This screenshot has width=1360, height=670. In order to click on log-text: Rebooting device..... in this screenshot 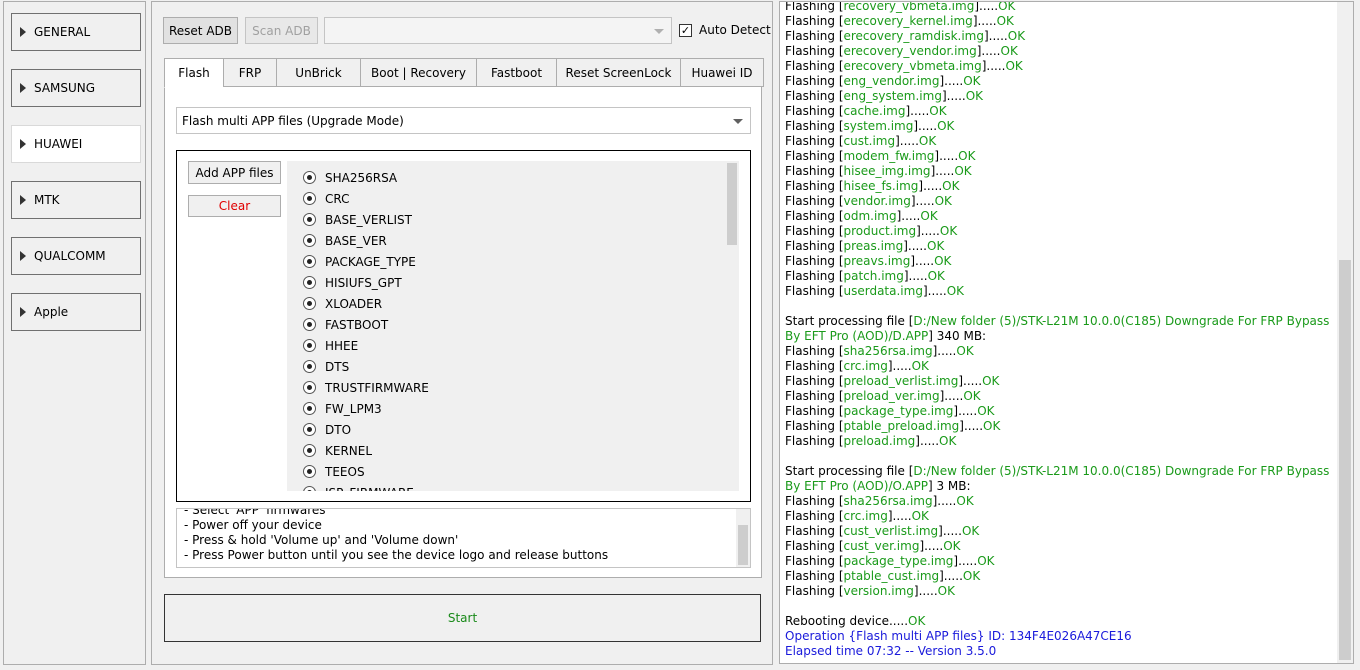, I will do `click(847, 621)`.